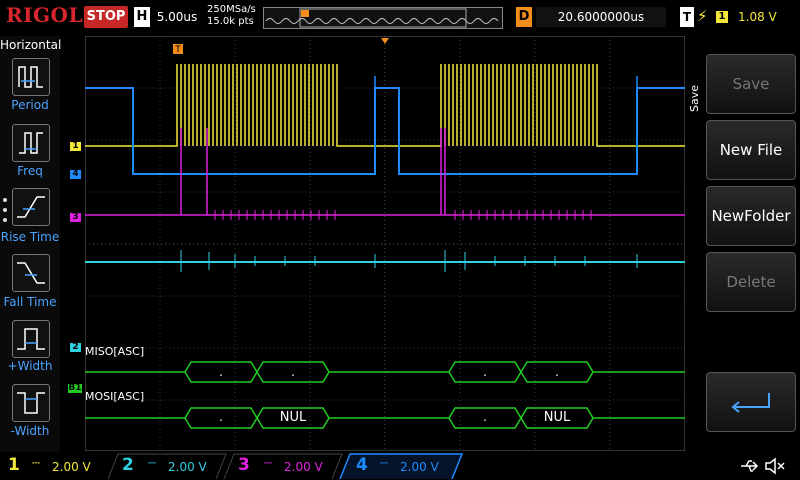 The height and width of the screenshot is (480, 800). Describe the element at coordinates (142, 17) in the screenshot. I see `horizontal-badge: H` at that location.